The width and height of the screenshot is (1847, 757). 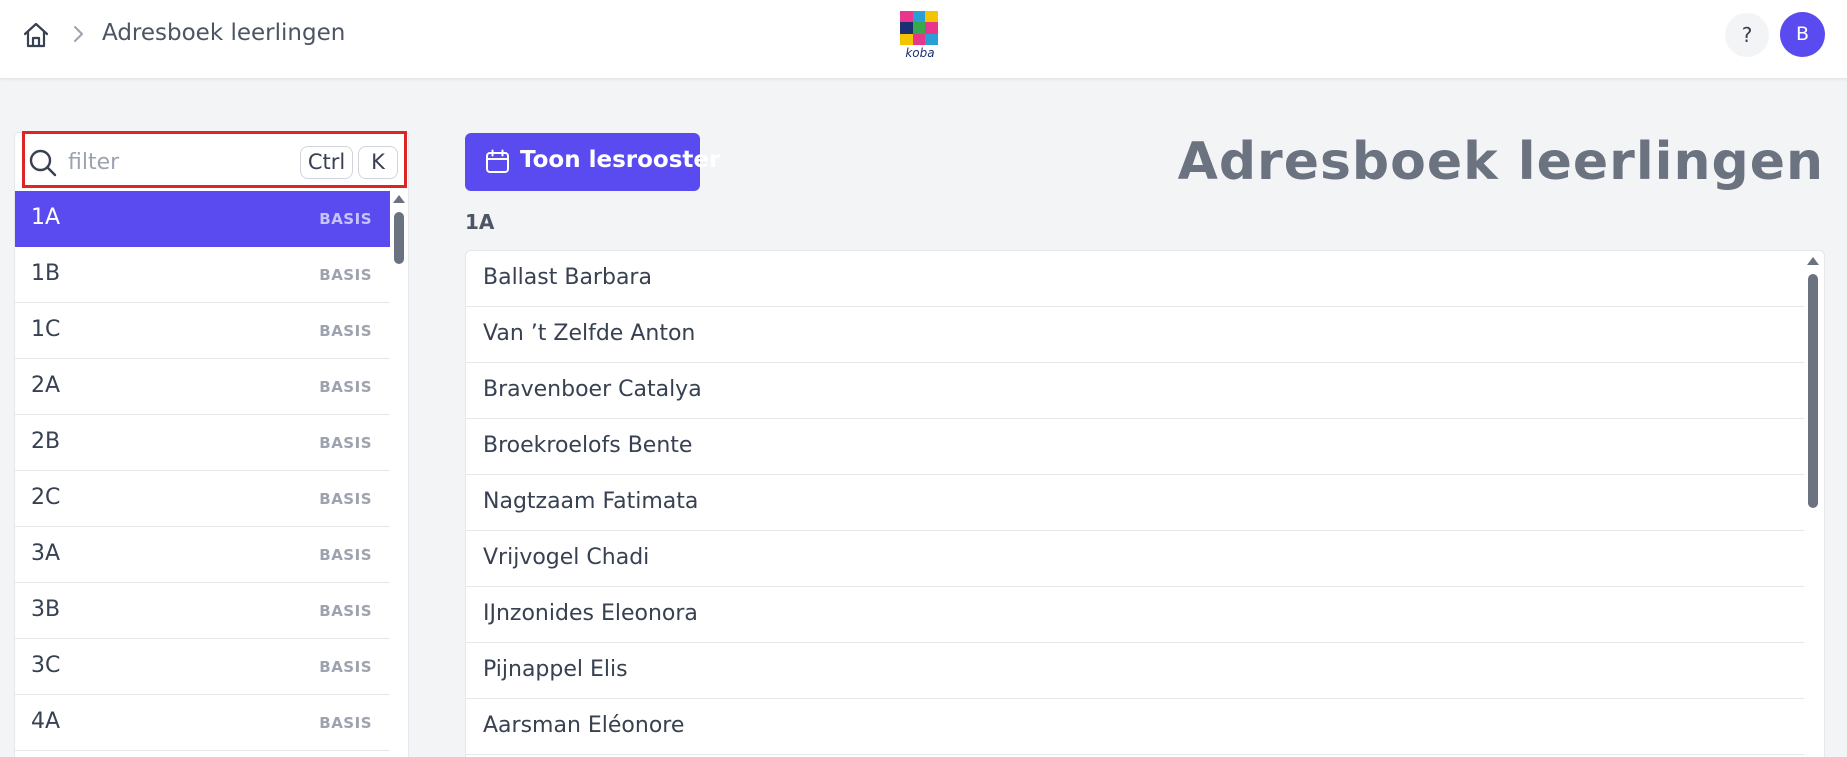 What do you see at coordinates (1802, 34) in the screenshot?
I see `user-avatar: B` at bounding box center [1802, 34].